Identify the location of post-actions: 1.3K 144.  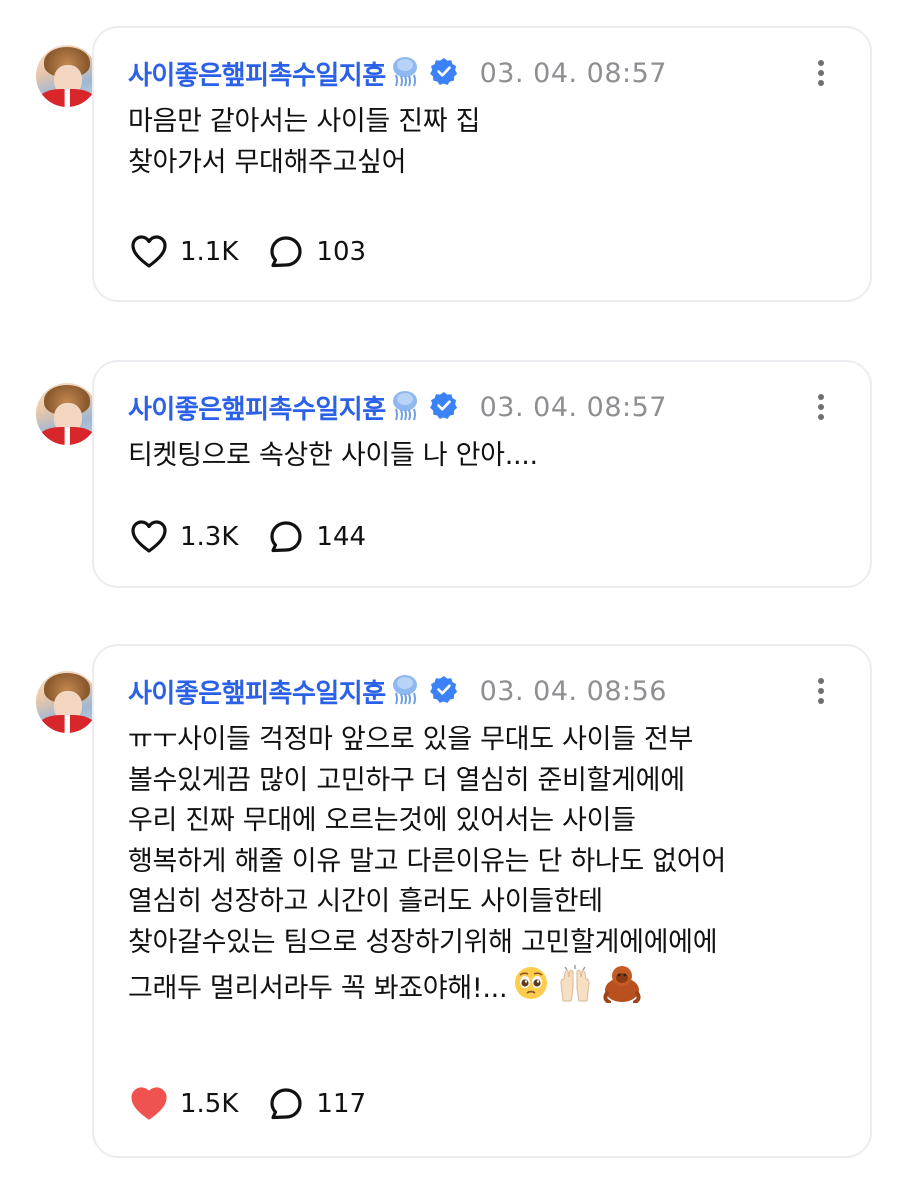
(263, 537).